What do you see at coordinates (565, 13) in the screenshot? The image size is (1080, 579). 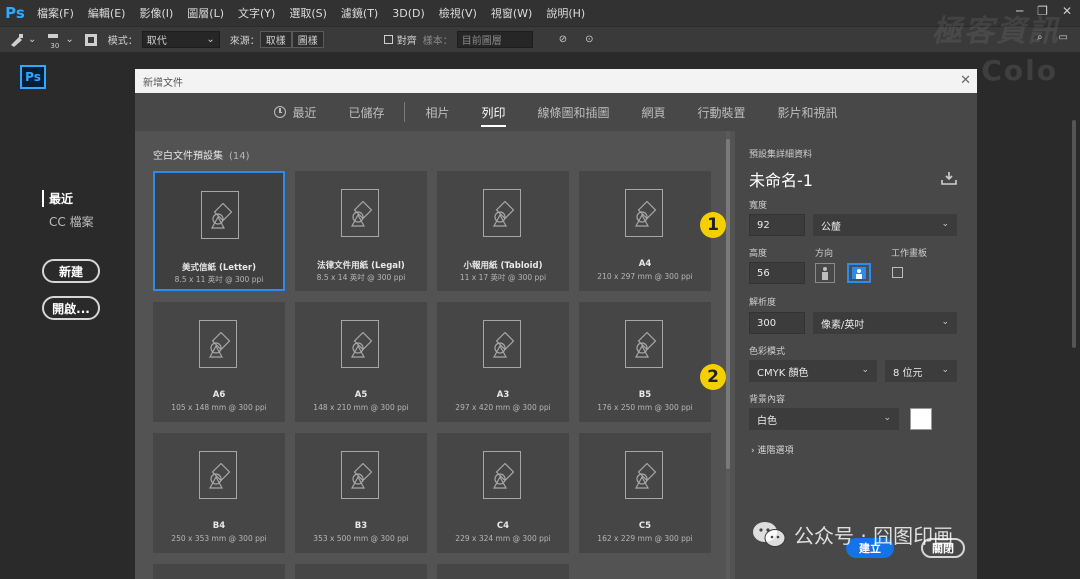 I see `menu-help: 說明(H)` at bounding box center [565, 13].